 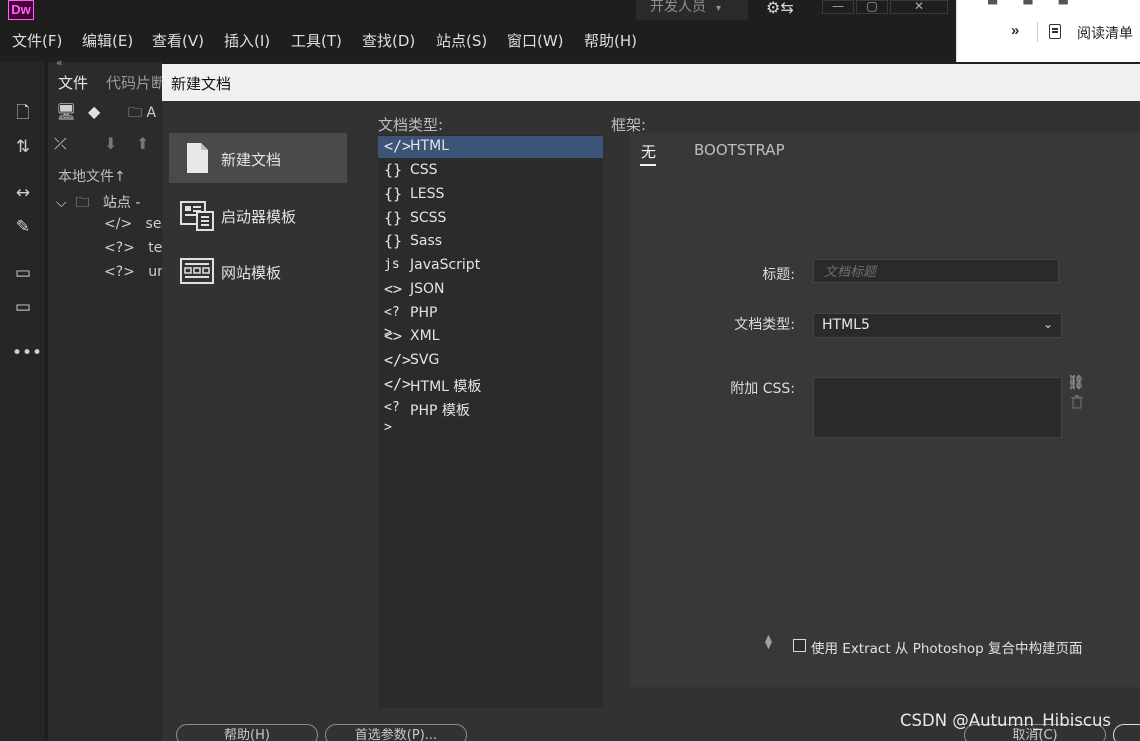 I want to click on doctype-item-css: {} CSS, so click(x=490, y=171).